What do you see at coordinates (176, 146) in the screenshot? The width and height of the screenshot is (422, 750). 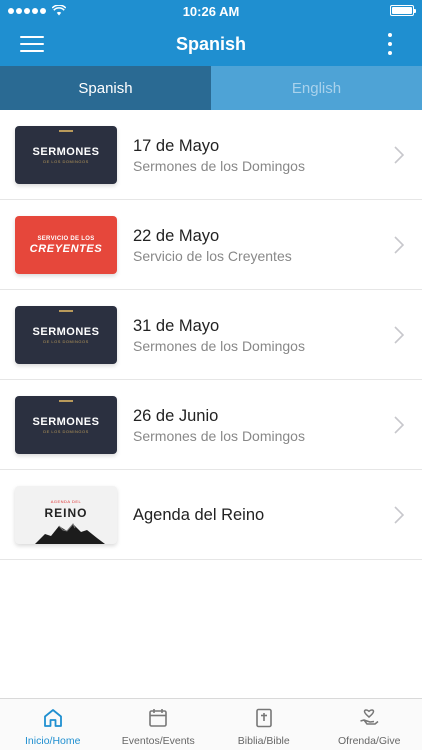 I see `item-title: 17 de Mayo` at bounding box center [176, 146].